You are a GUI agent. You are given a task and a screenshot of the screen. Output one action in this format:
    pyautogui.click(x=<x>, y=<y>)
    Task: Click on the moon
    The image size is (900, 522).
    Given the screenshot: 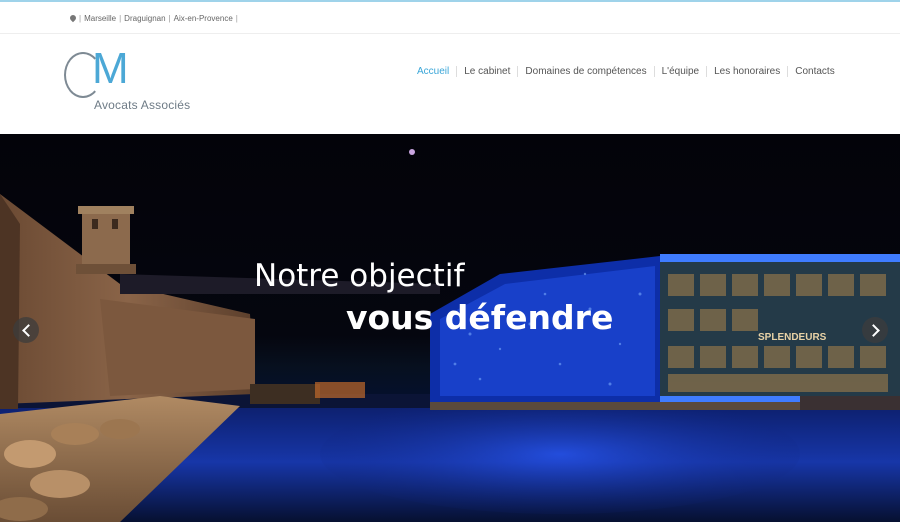 What is the action you would take?
    pyautogui.click(x=412, y=152)
    